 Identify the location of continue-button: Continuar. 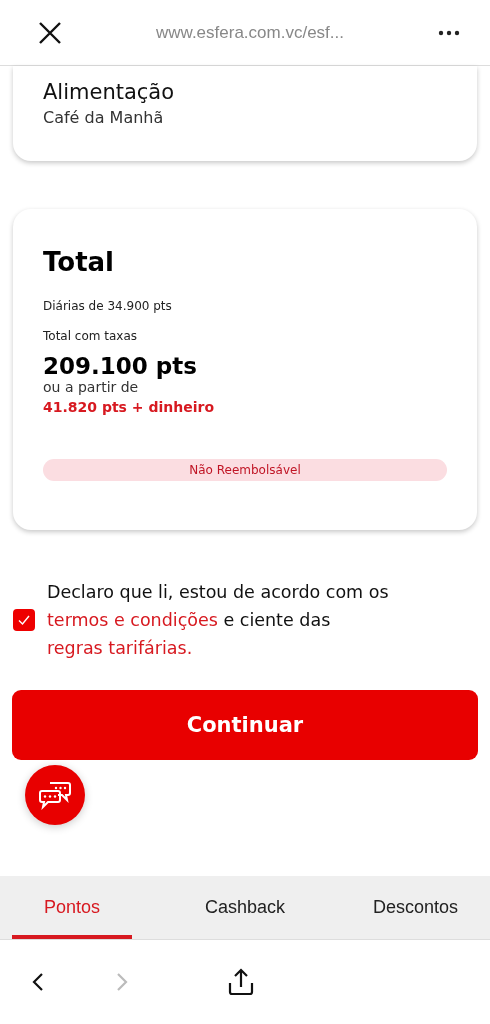
(245, 725).